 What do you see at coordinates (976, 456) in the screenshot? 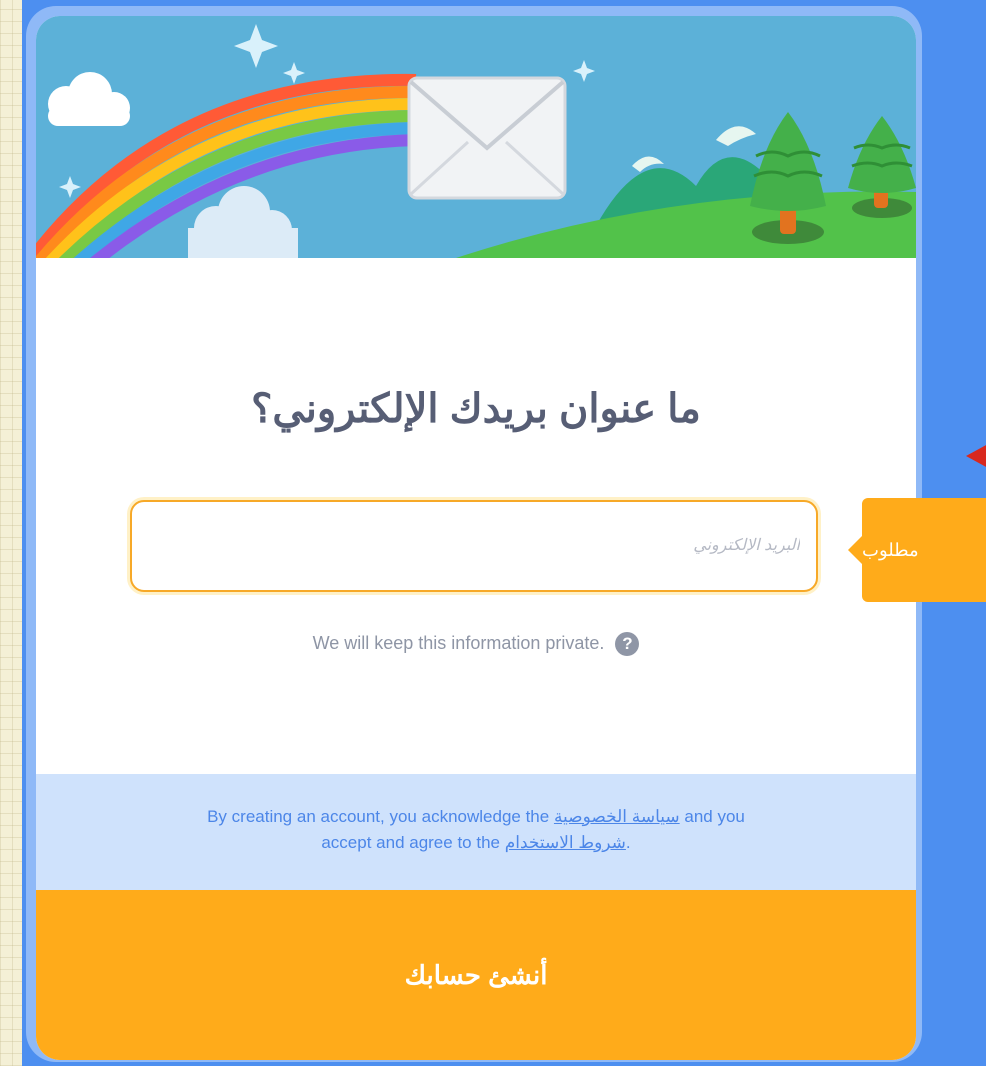
I see `error-arrow-icon` at bounding box center [976, 456].